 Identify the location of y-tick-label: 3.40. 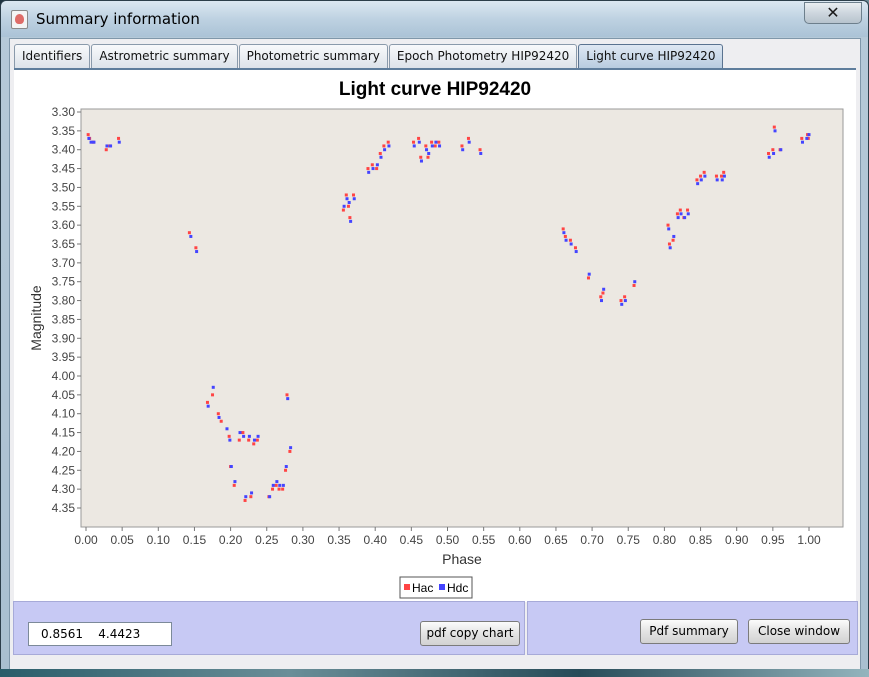
(64, 150).